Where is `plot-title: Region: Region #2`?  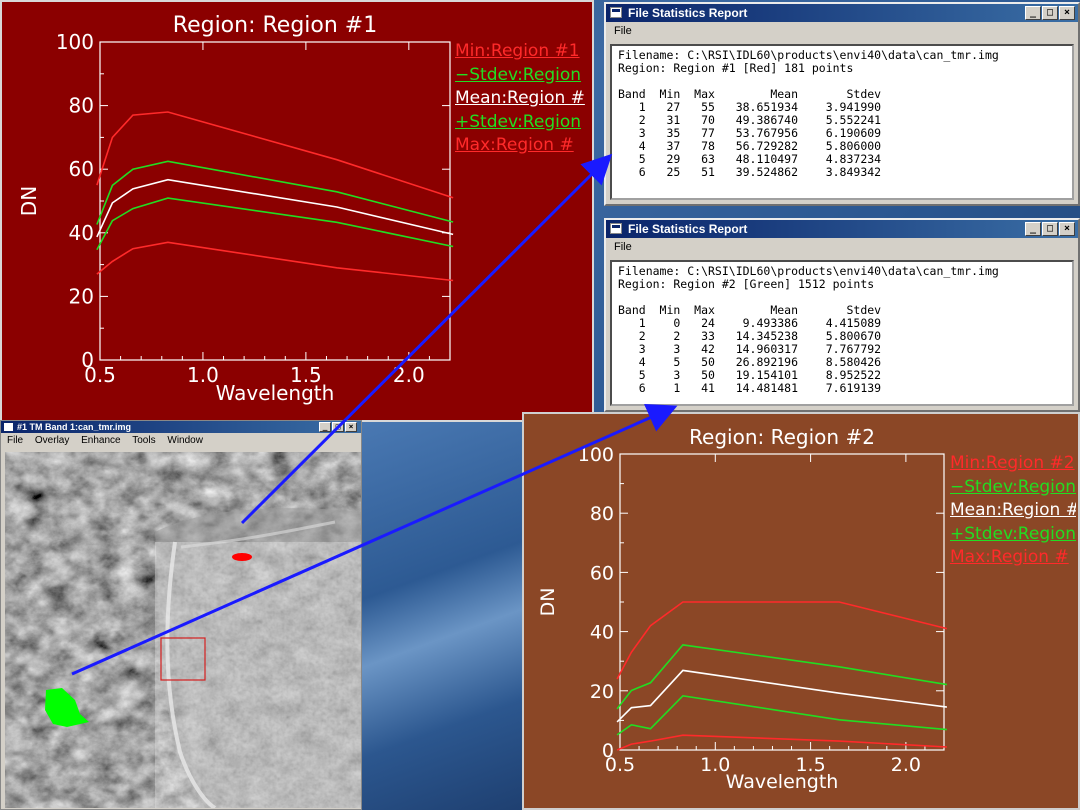
plot-title: Region: Region #2 is located at coordinates (782, 437).